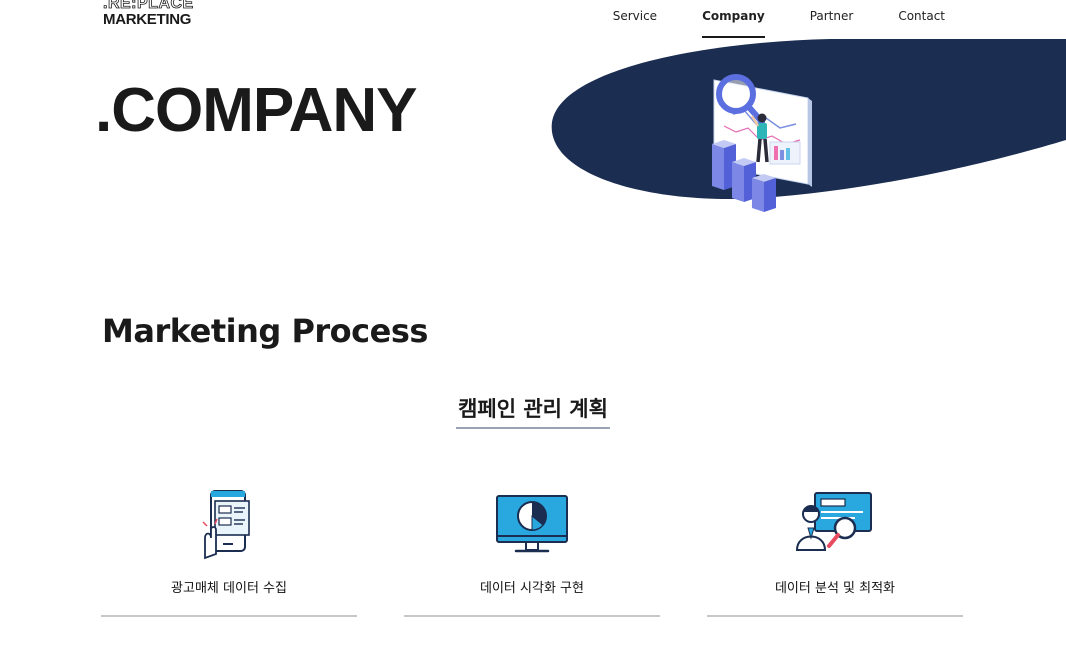 The width and height of the screenshot is (1066, 663). Describe the element at coordinates (147, 19) in the screenshot. I see `logo-bottom-text: MARKETING` at that location.